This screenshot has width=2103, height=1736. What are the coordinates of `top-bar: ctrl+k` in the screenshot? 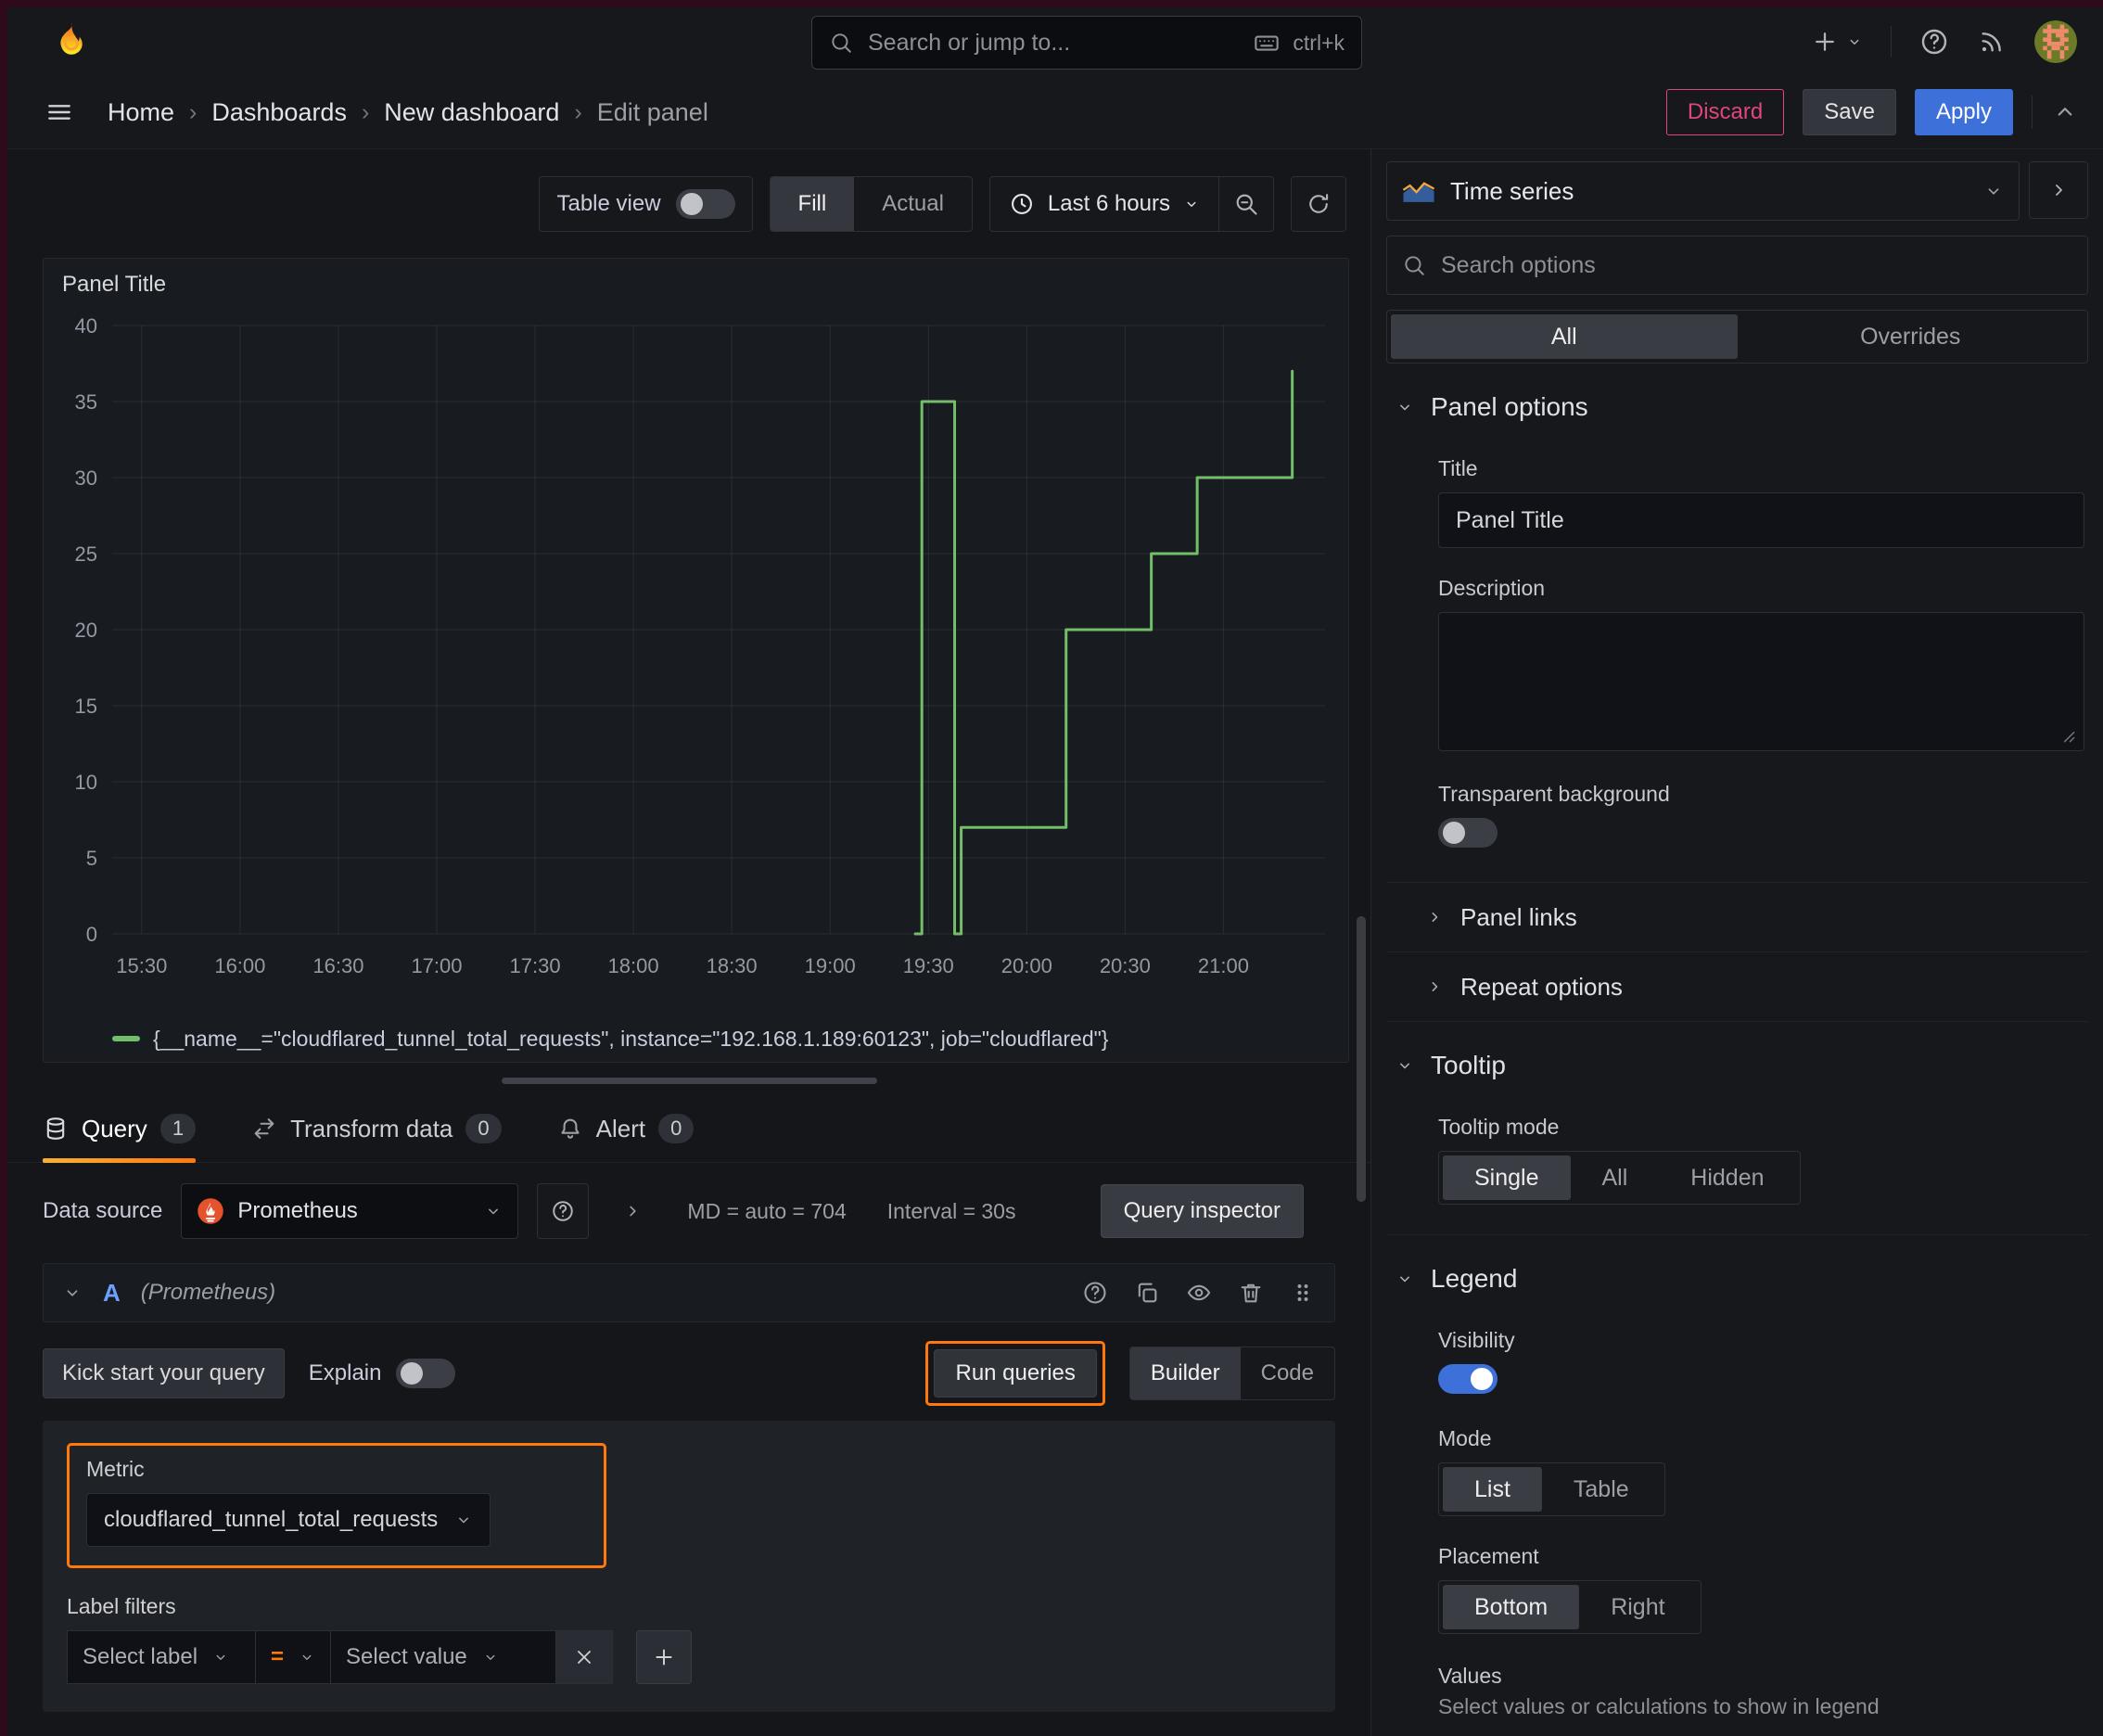 It's located at (1055, 41).